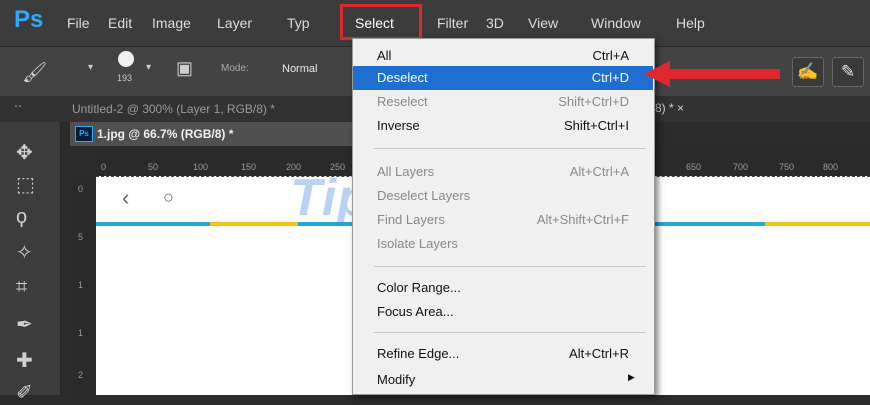  I want to click on menu-item-label: Deselect, so click(402, 77).